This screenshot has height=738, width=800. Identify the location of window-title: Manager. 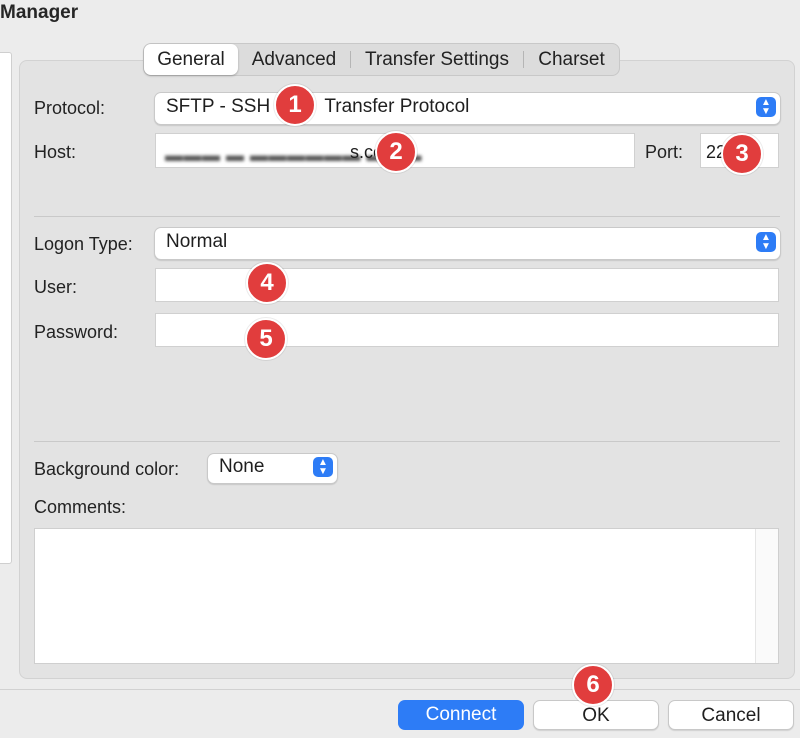
(39, 12).